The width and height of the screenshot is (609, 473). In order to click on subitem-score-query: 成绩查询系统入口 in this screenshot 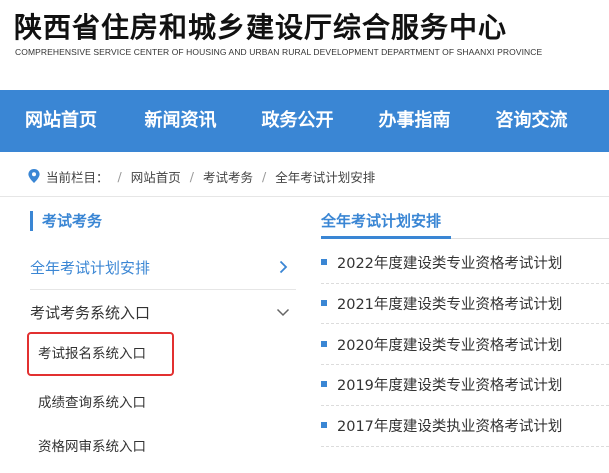, I will do `click(92, 403)`.